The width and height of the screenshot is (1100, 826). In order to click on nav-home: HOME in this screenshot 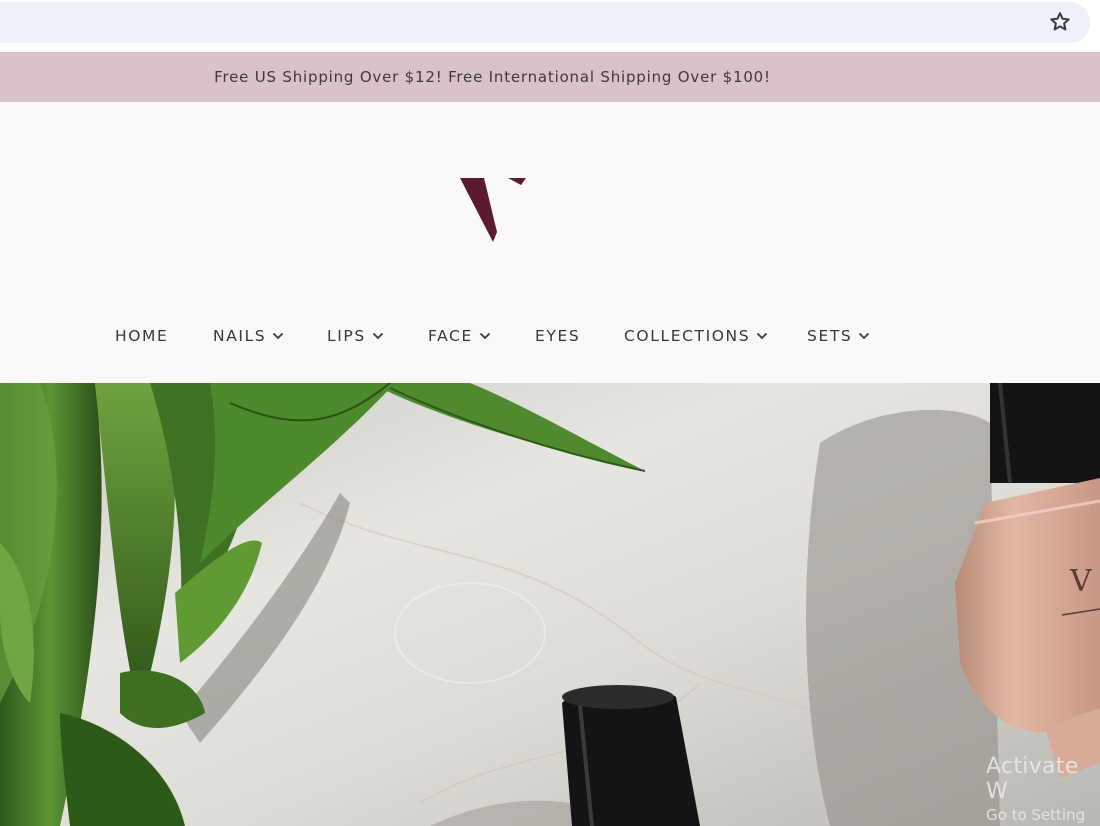, I will do `click(141, 336)`.